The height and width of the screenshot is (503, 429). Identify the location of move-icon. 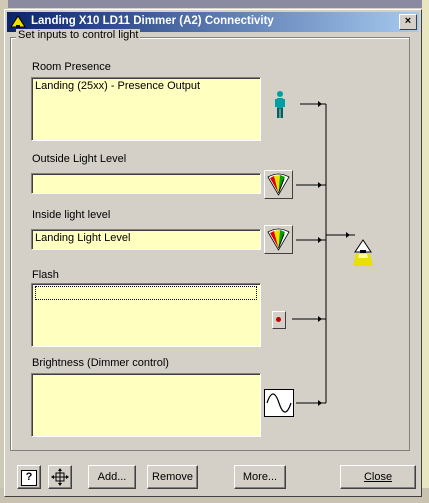
(60, 477).